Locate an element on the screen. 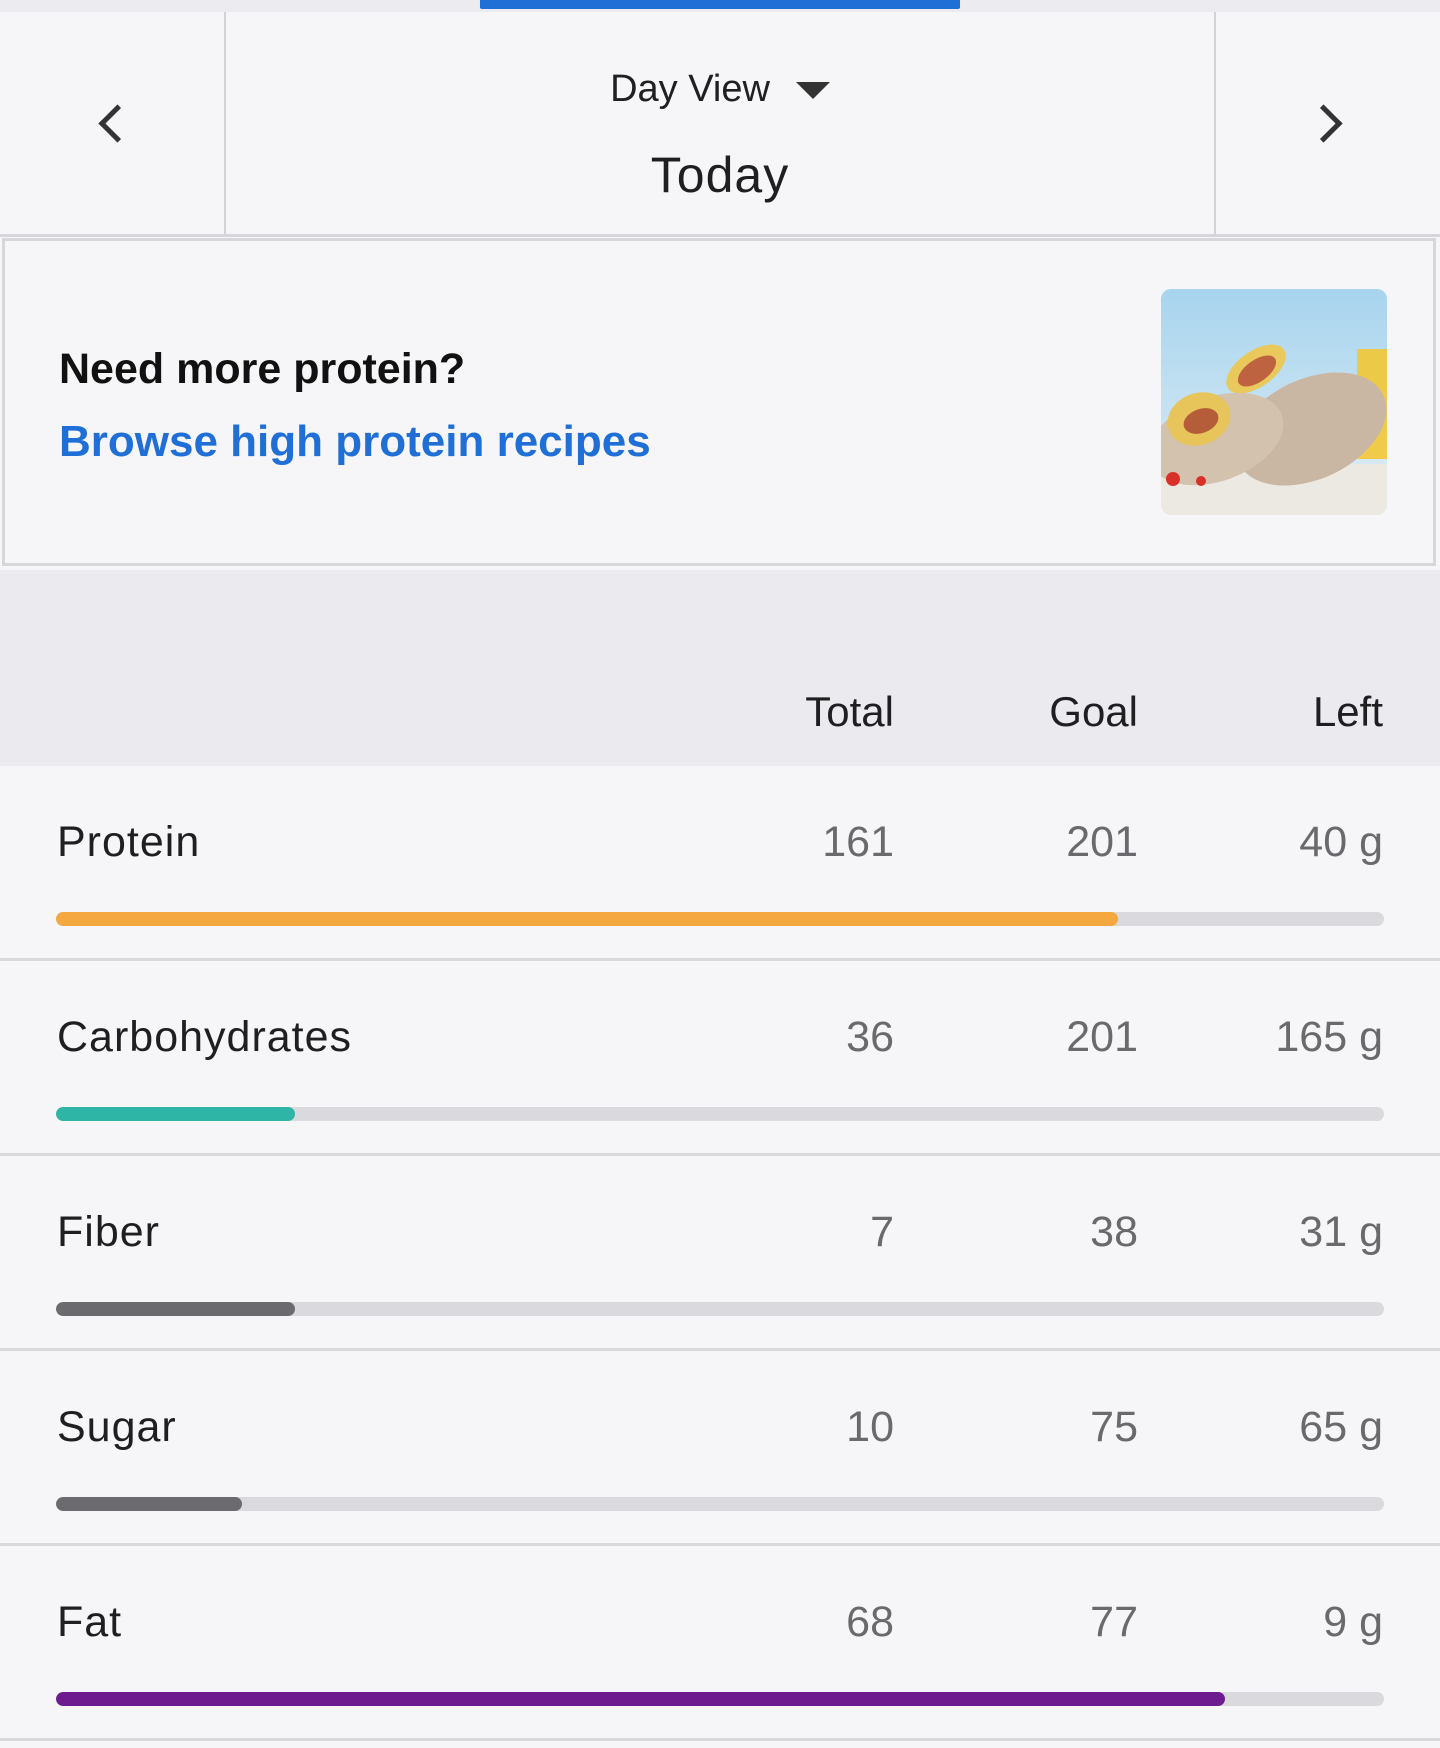 The width and height of the screenshot is (1440, 1748). column-header-goal: Goal is located at coordinates (1093, 711).